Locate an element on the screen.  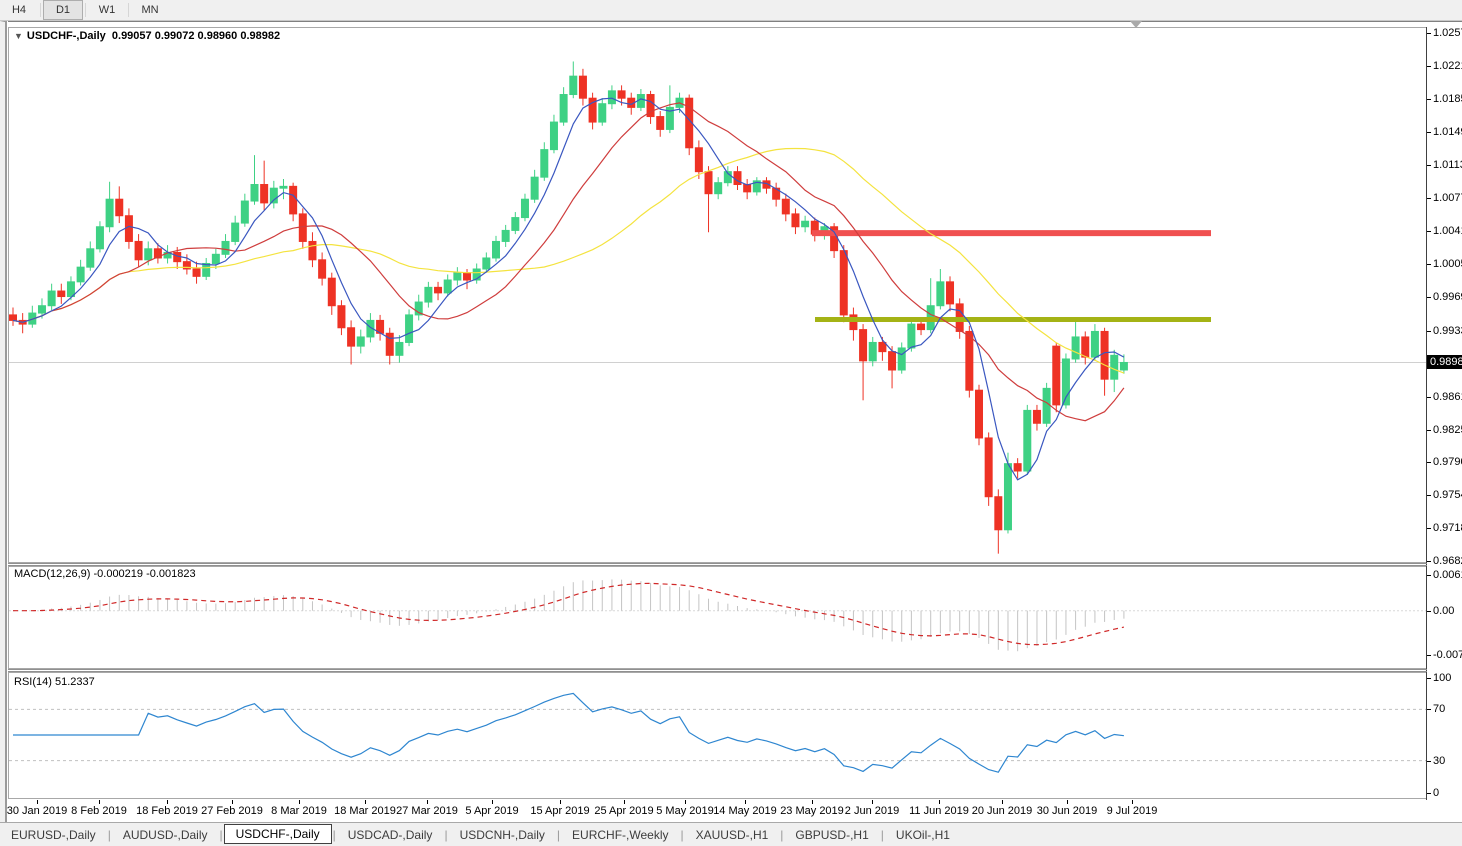
scroll-to-end-marker-icon is located at coordinates (1136, 24).